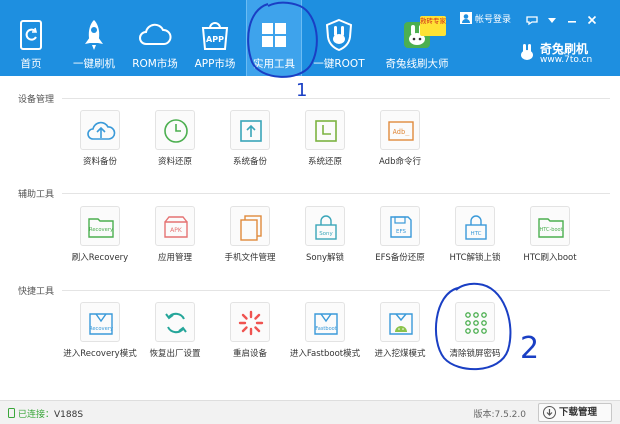 This screenshot has height=424, width=620. I want to click on refresh-icon, so click(176, 323).